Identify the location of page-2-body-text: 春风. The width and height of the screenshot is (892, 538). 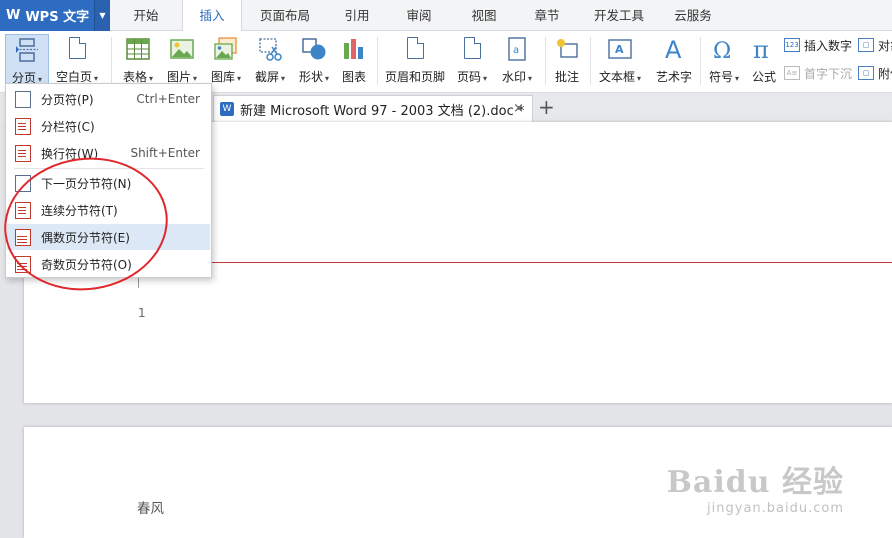
(150, 507).